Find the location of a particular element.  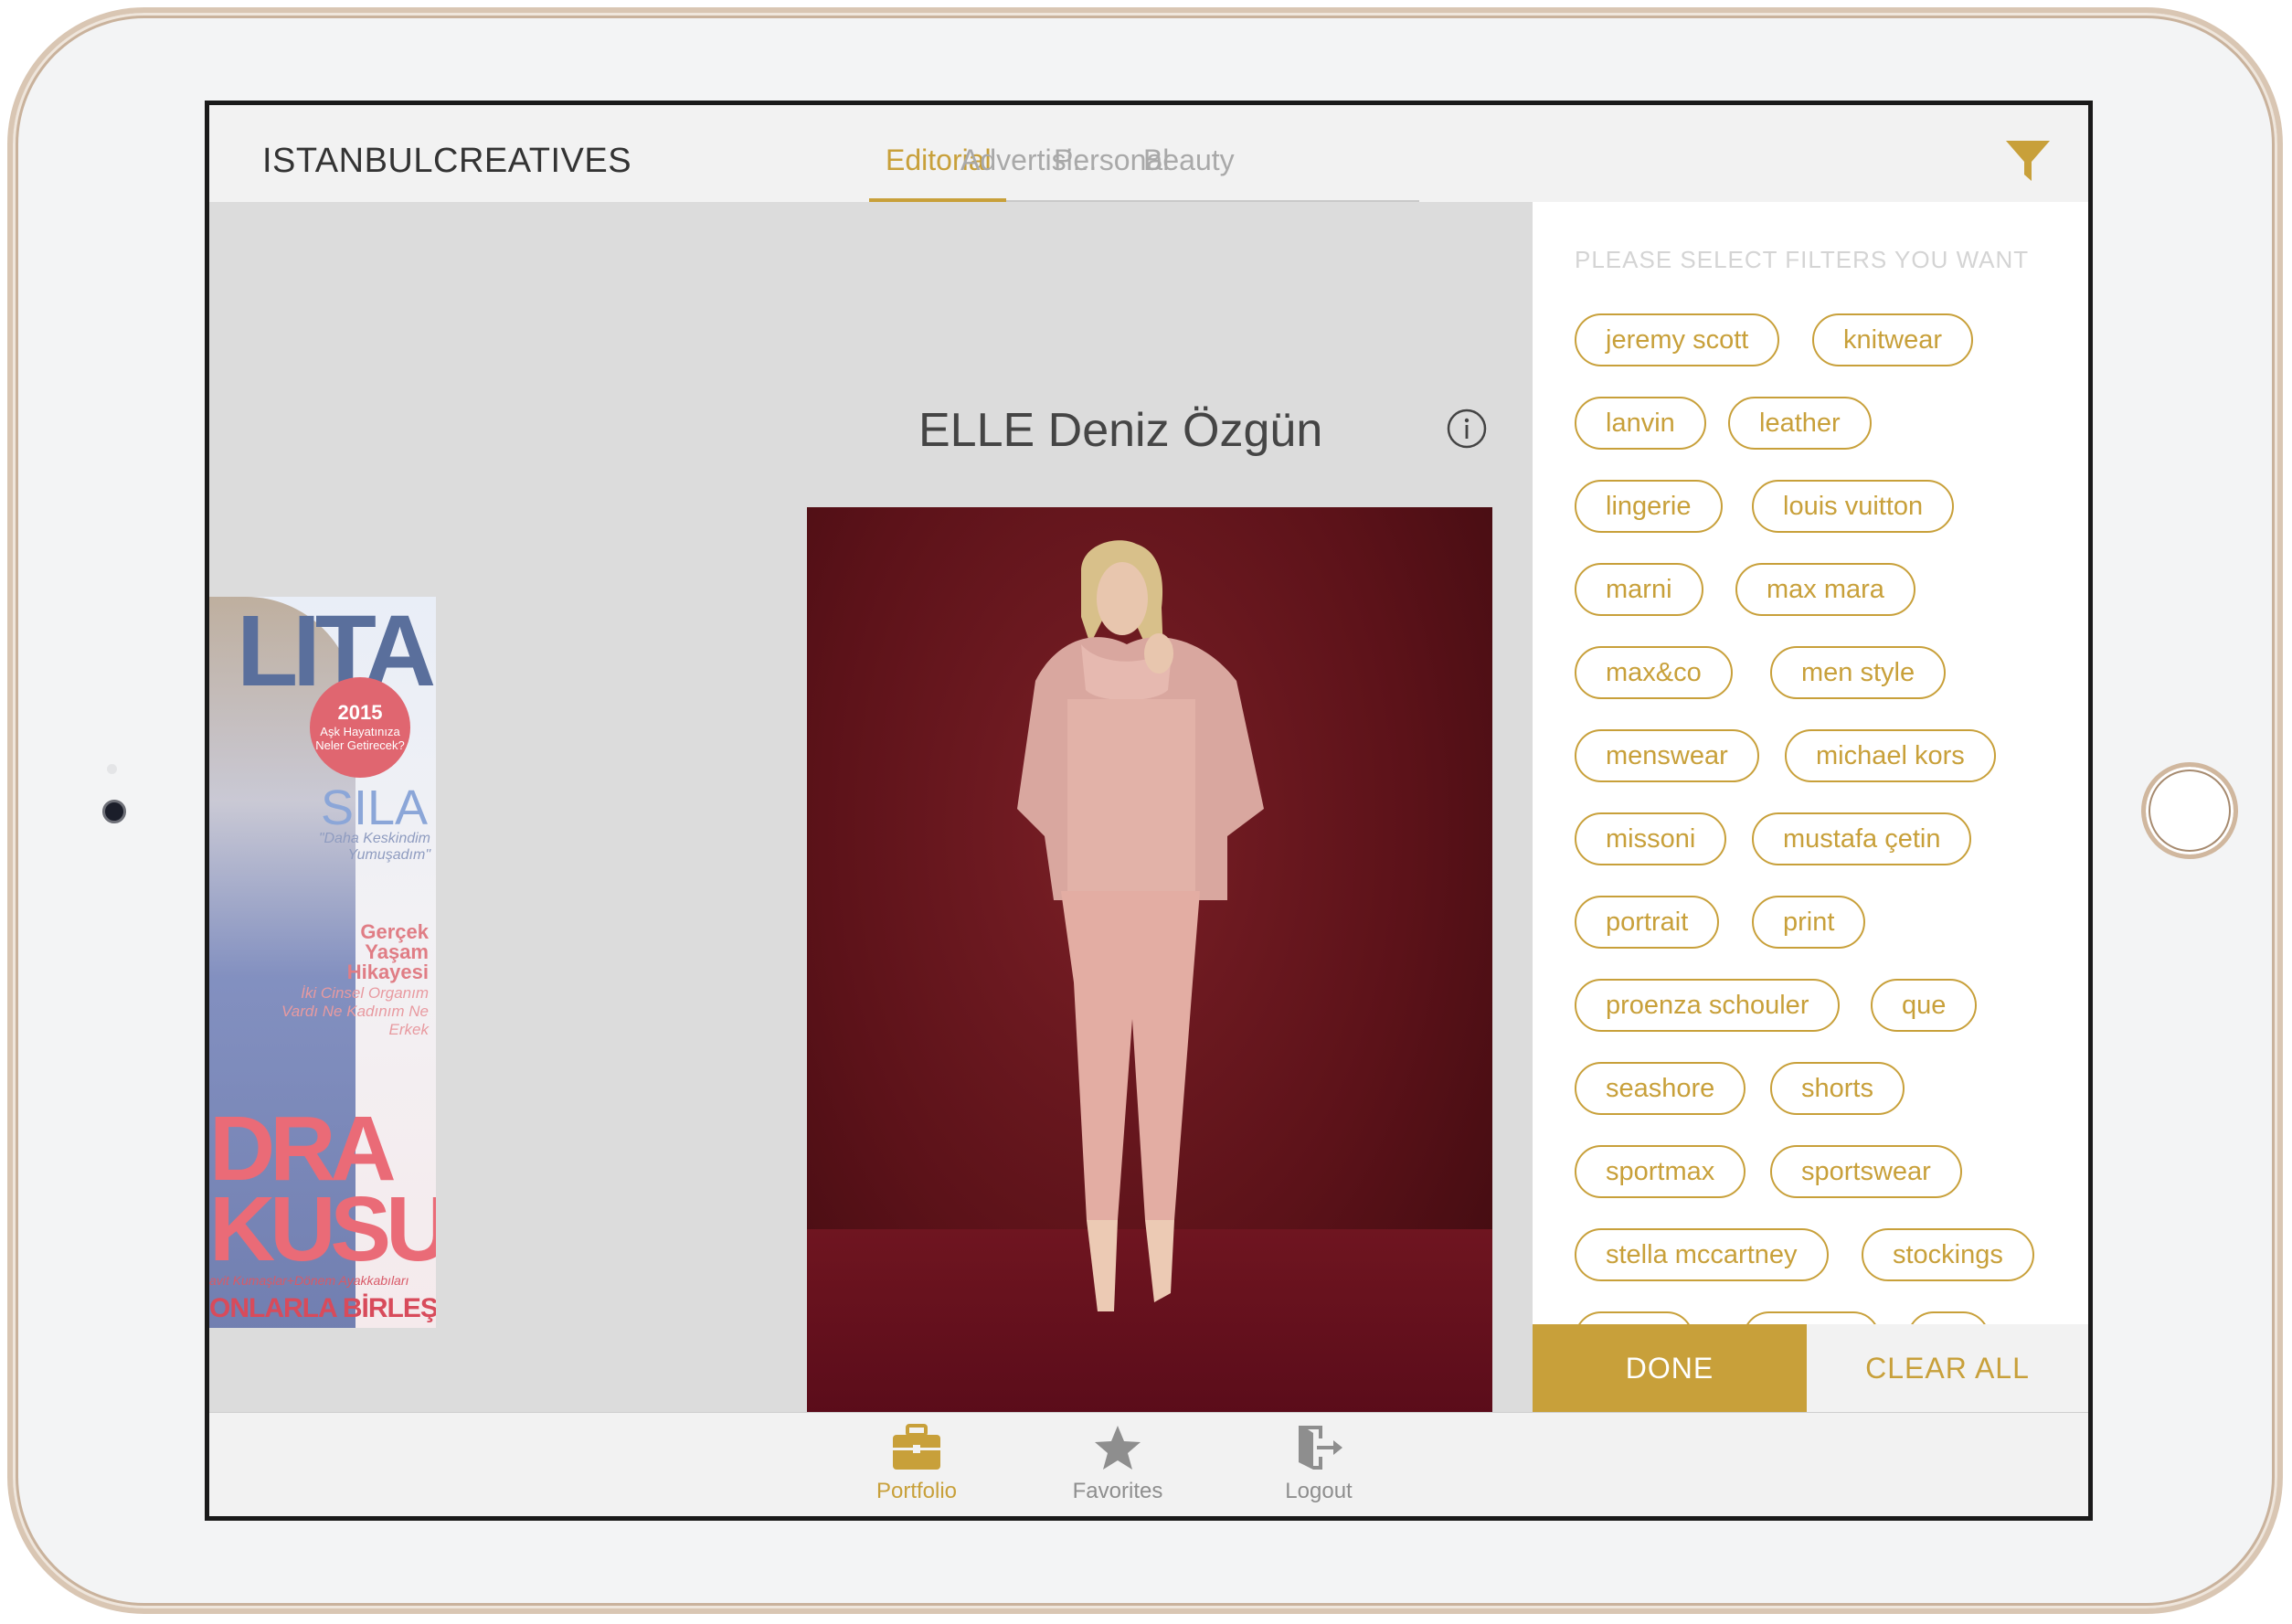

tabbar-label-favorites: Favorites is located at coordinates (1117, 1491).